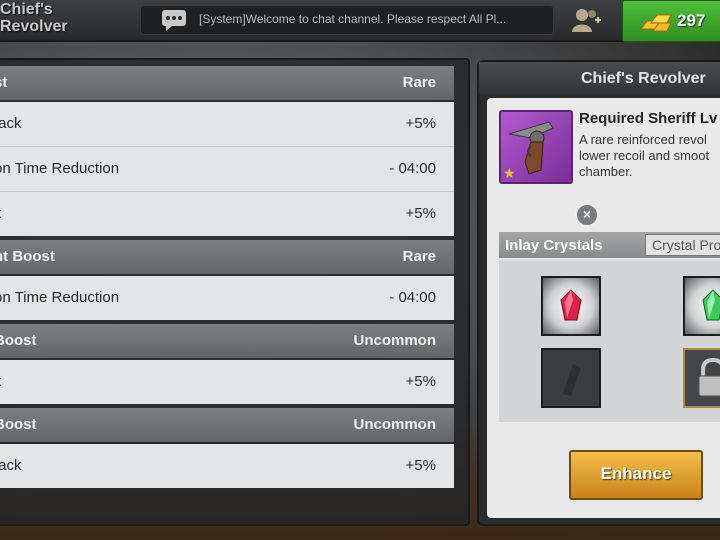 The width and height of the screenshot is (720, 540). Describe the element at coordinates (227, 257) in the screenshot. I see `boost-group-header: nt Boost Rare` at that location.